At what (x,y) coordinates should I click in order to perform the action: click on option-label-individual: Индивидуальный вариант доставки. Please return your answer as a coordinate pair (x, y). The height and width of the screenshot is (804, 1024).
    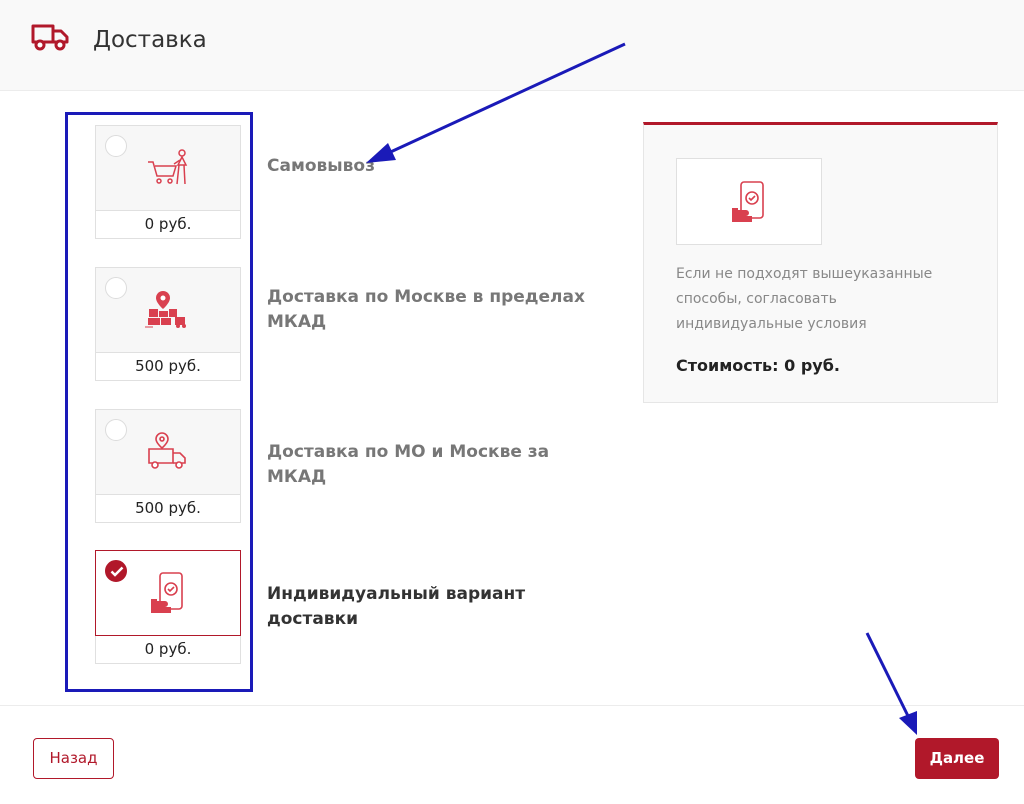
    Looking at the image, I should click on (427, 607).